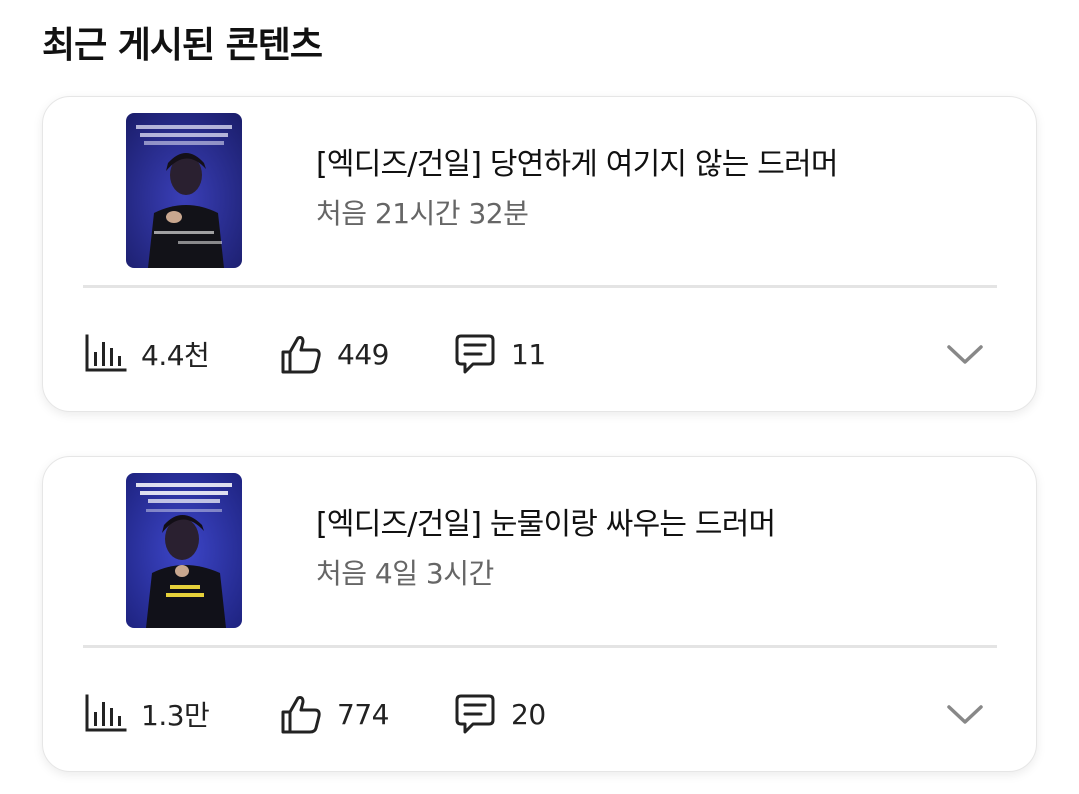 The image size is (1079, 794). What do you see at coordinates (528, 714) in the screenshot?
I see `comments-count: 20` at bounding box center [528, 714].